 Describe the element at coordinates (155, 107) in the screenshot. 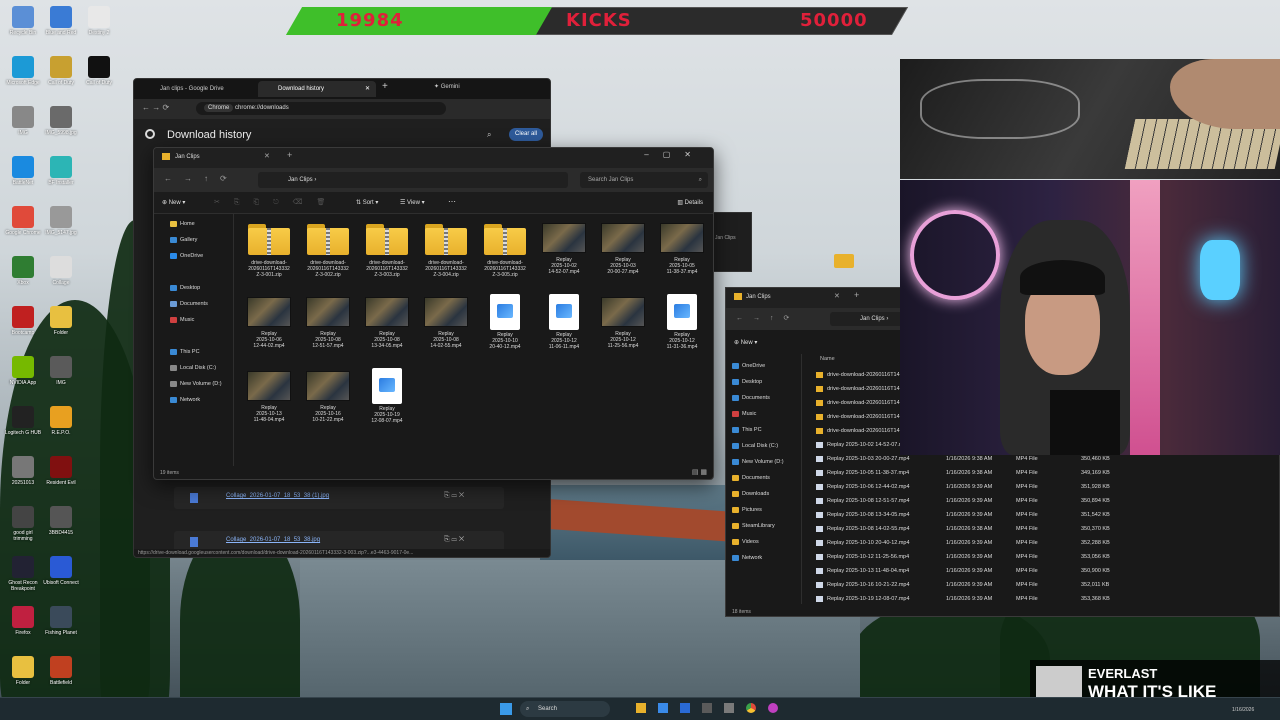

I see `back-icon: ← → ⟳` at that location.